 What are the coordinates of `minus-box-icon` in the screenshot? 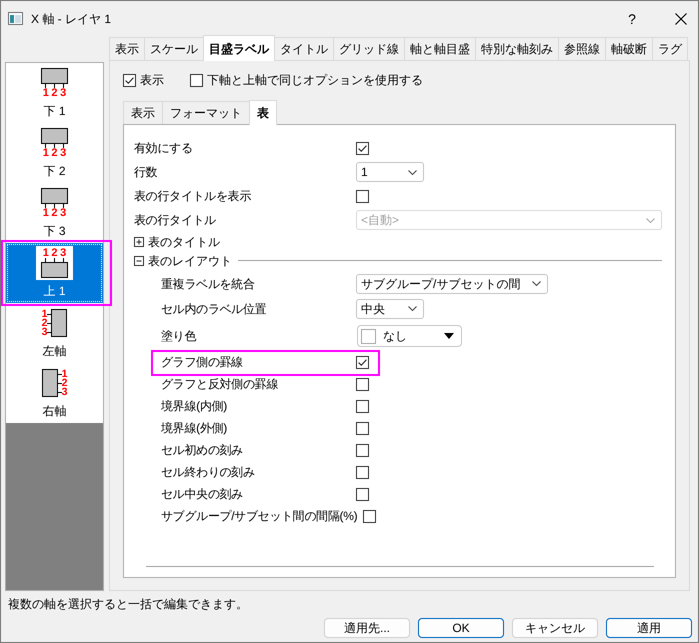 It's located at (139, 261).